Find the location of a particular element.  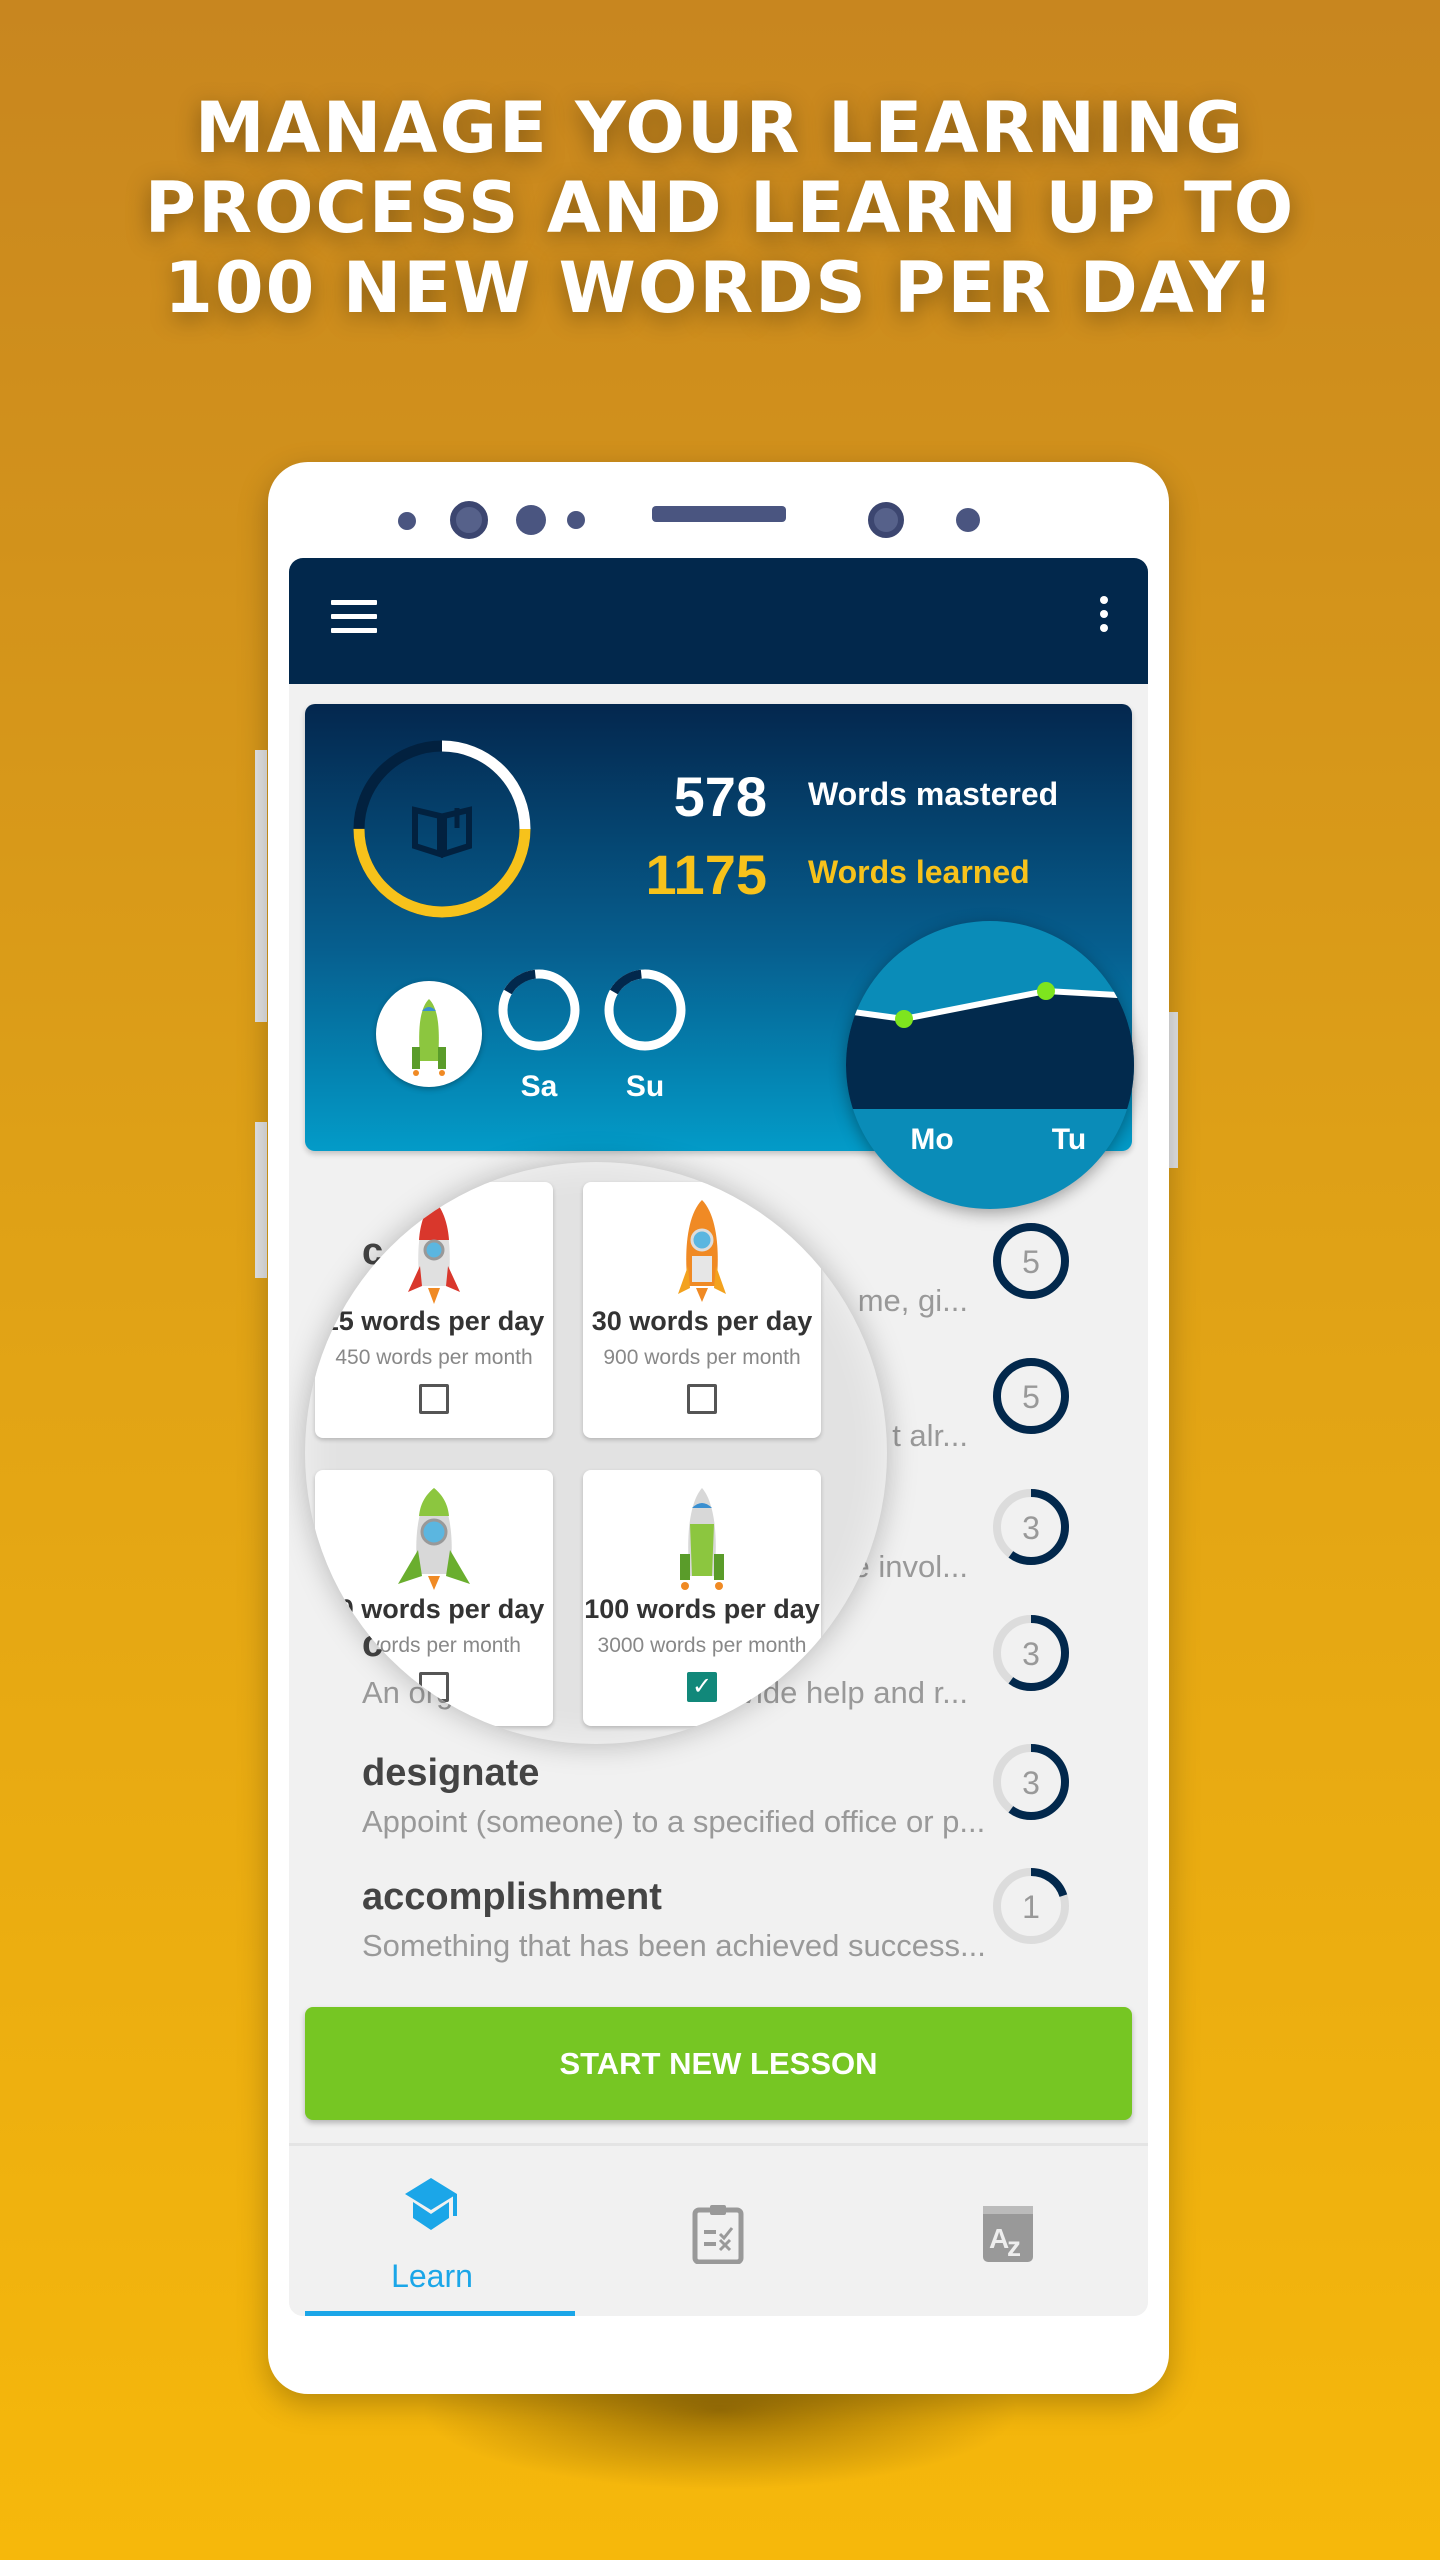

day-ring-sa is located at coordinates (539, 1010).